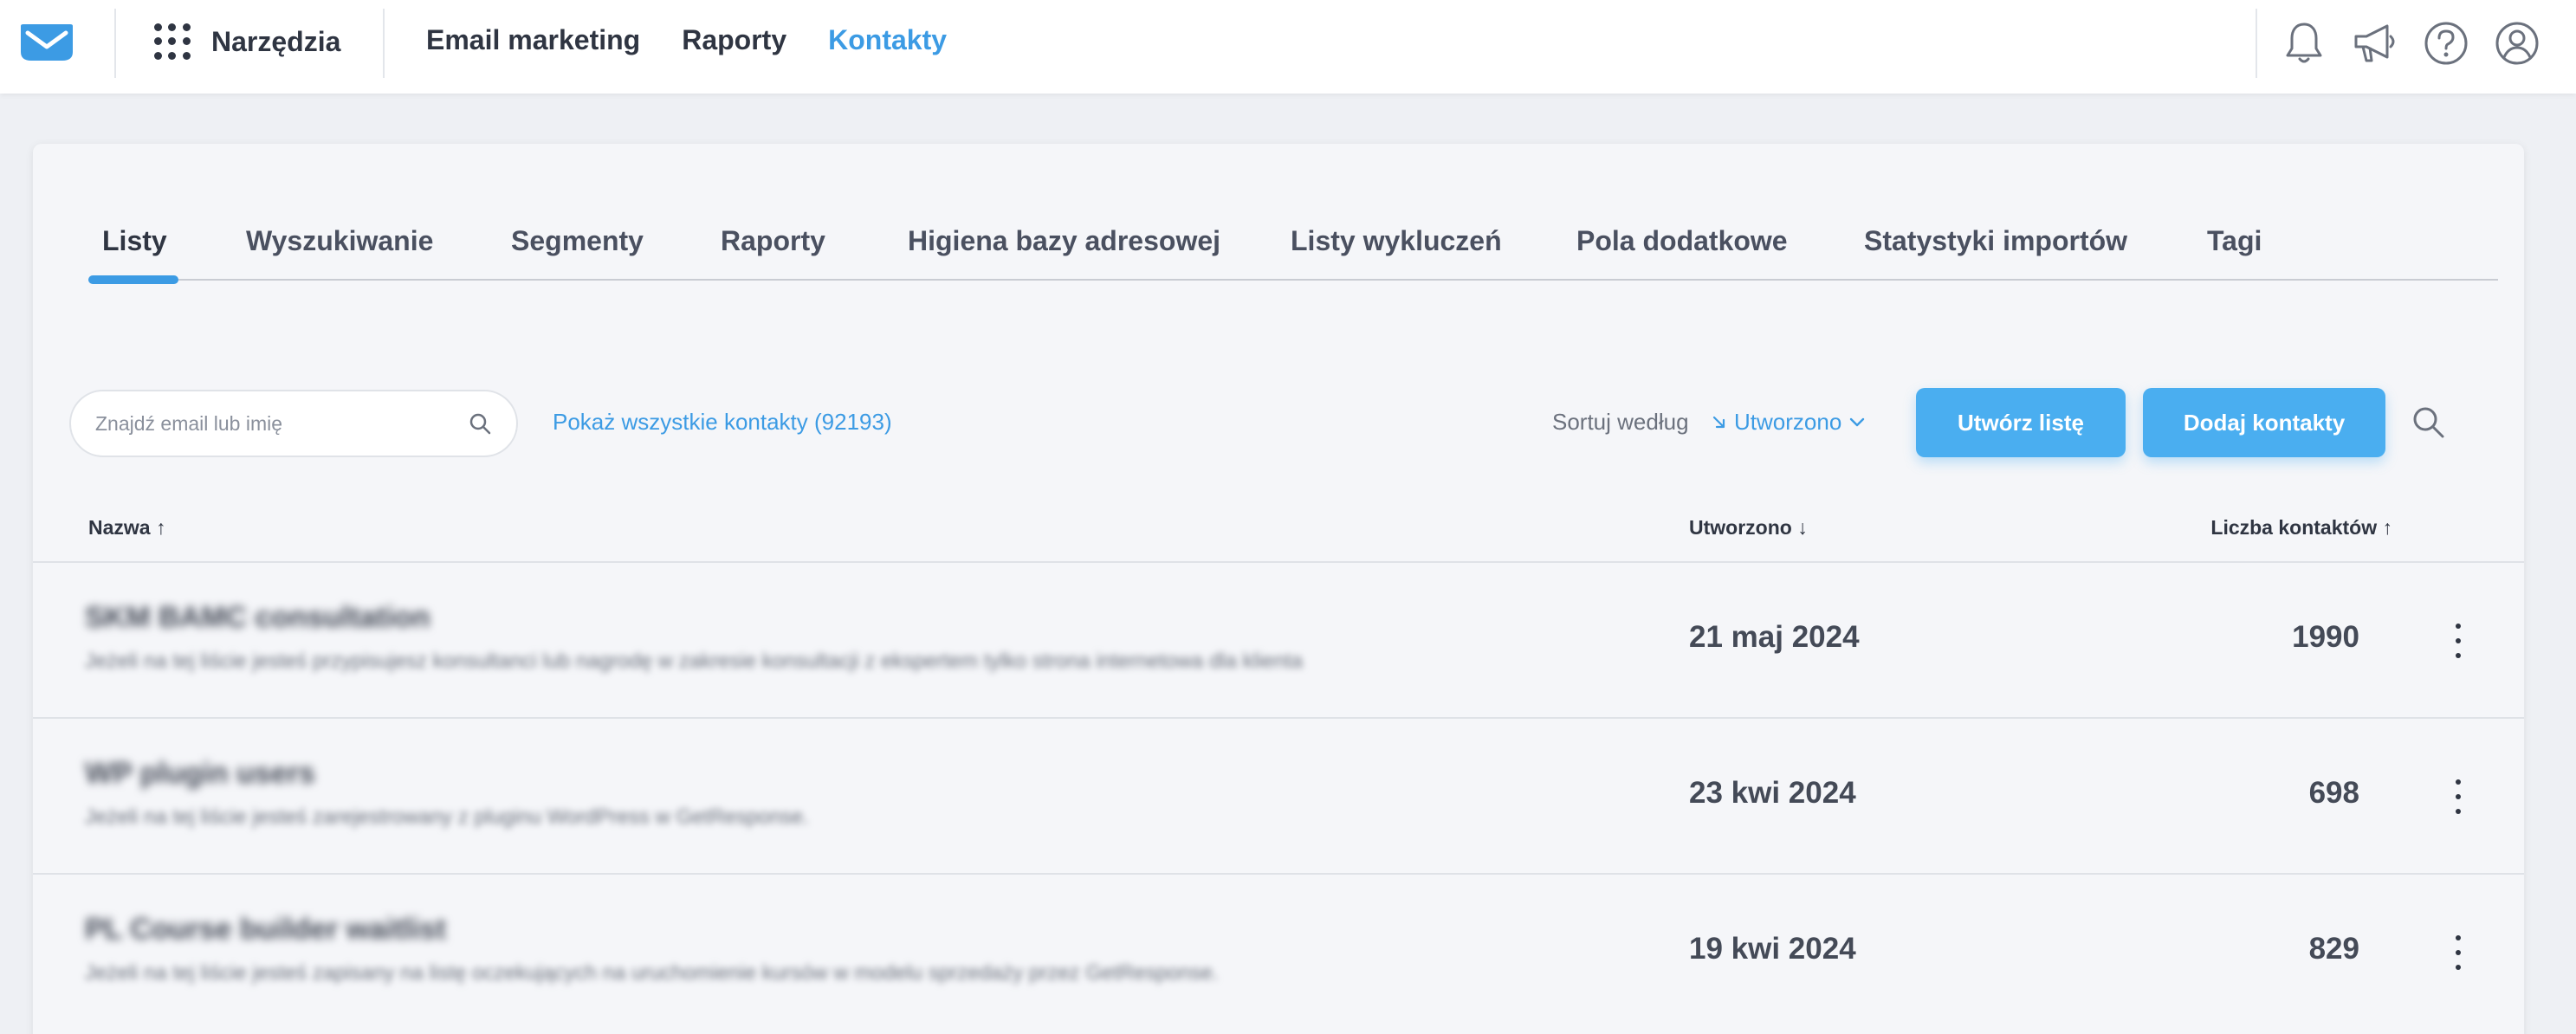 Image resolution: width=2576 pixels, height=1034 pixels. I want to click on sort-value: Utworzono, so click(1788, 422).